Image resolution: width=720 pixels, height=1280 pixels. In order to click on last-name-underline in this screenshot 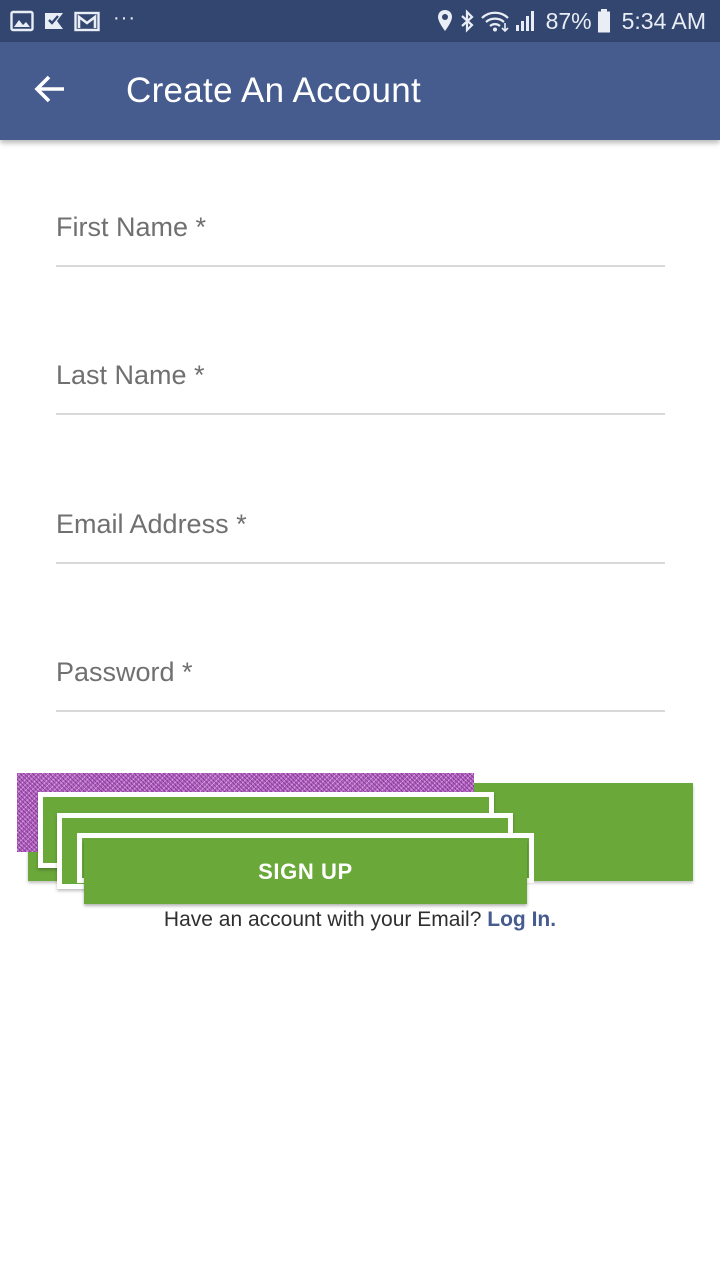, I will do `click(360, 414)`.